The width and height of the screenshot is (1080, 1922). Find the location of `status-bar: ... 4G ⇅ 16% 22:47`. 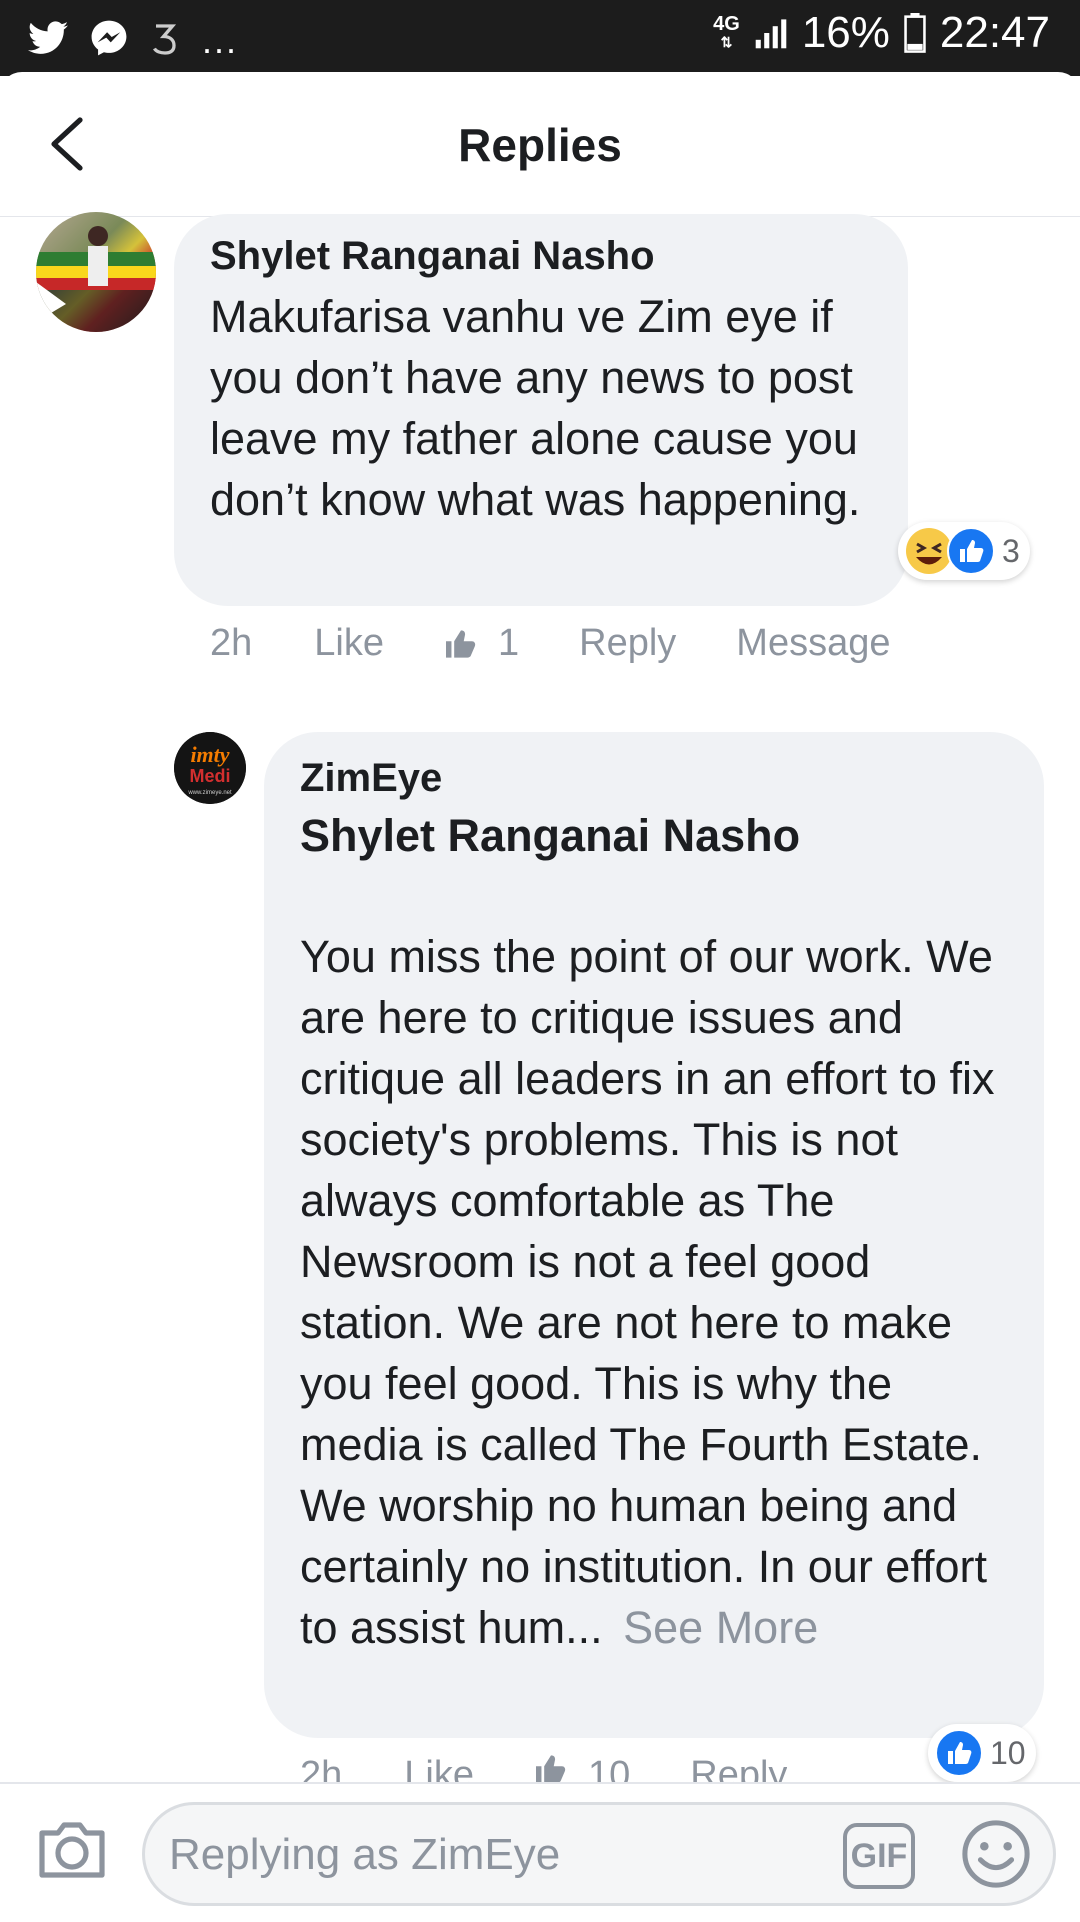

status-bar: ... 4G ⇅ 16% 22:47 is located at coordinates (540, 38).